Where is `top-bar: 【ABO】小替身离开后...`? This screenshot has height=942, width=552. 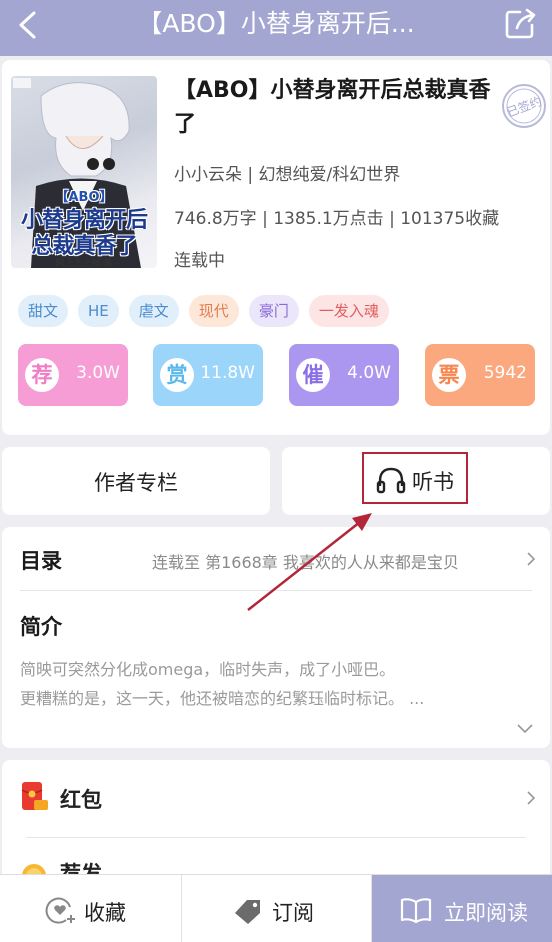 top-bar: 【ABO】小替身离开后... is located at coordinates (276, 28).